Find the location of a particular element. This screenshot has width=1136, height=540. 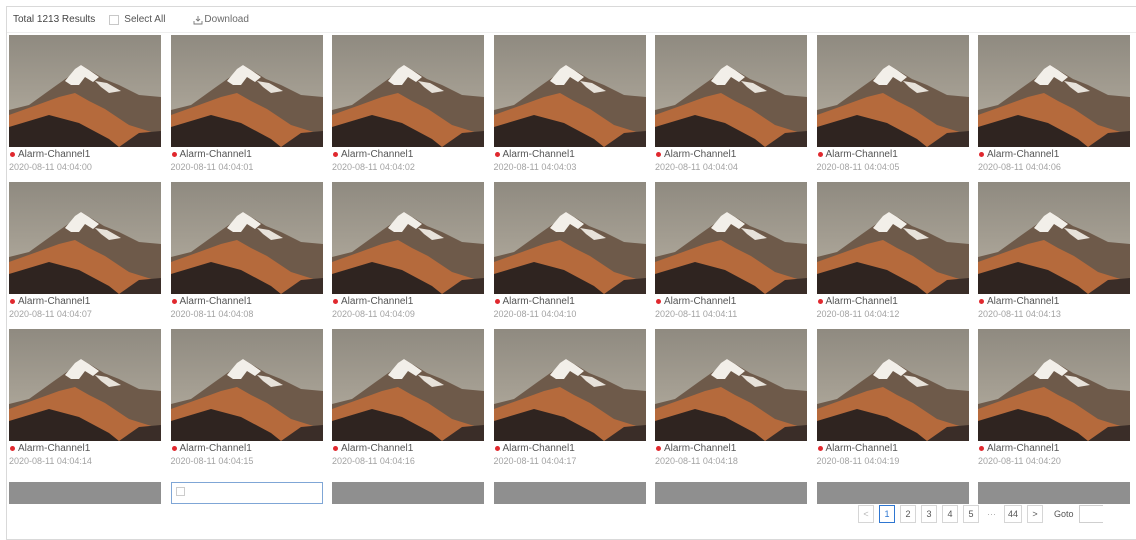

snapshot-timestamp: 2020-08-11 04:04:03 is located at coordinates (535, 167).